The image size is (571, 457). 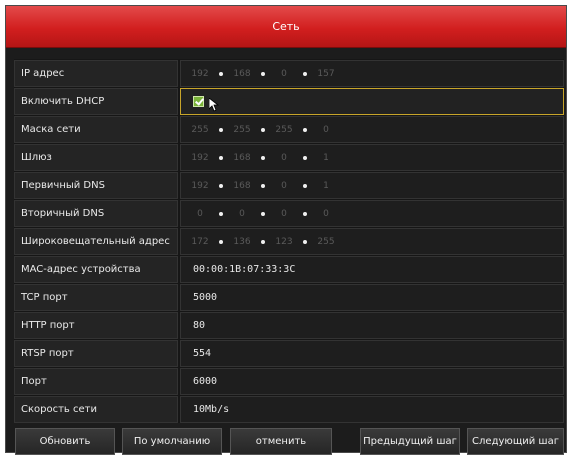 I want to click on mask-octet-3: 255, so click(x=284, y=129).